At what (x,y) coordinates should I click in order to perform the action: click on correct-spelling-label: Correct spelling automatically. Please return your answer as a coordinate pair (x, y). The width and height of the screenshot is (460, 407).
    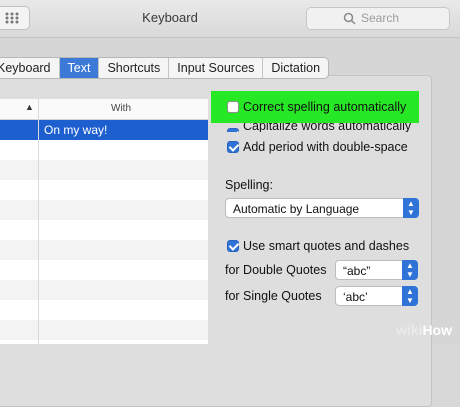
    Looking at the image, I should click on (325, 107).